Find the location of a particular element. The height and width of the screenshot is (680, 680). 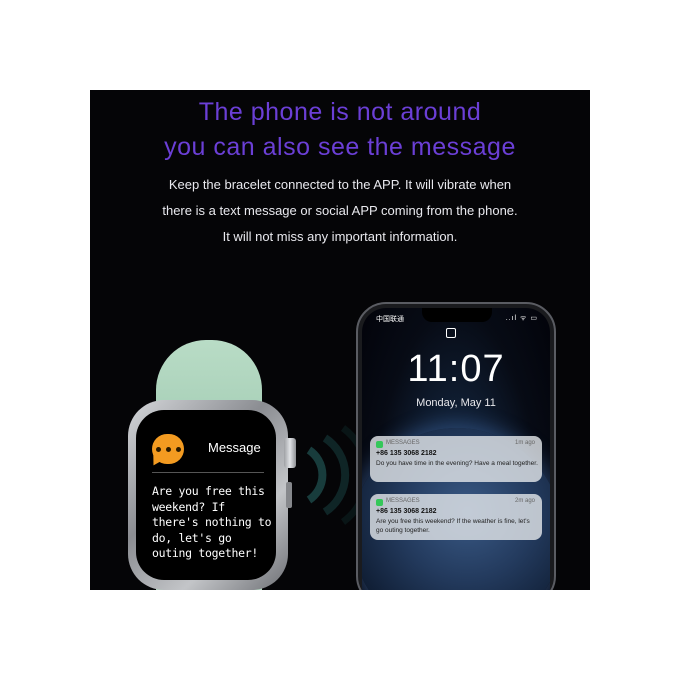

watch-divider is located at coordinates (208, 472).